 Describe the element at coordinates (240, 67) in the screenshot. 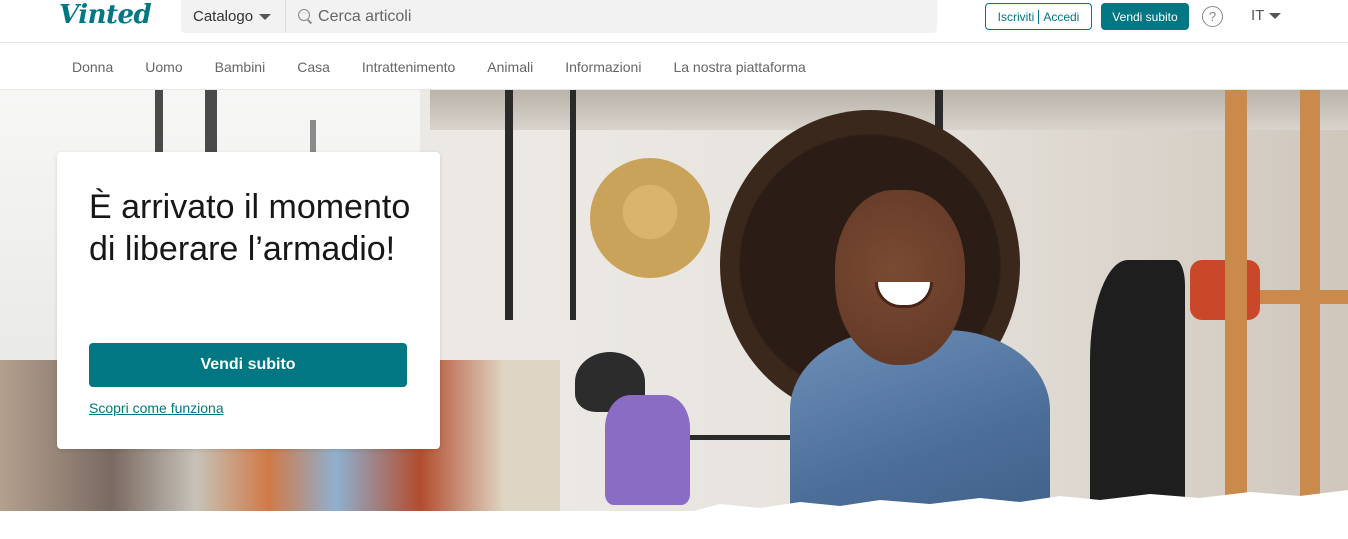

I see `nav-item-bambini: Bambini` at that location.